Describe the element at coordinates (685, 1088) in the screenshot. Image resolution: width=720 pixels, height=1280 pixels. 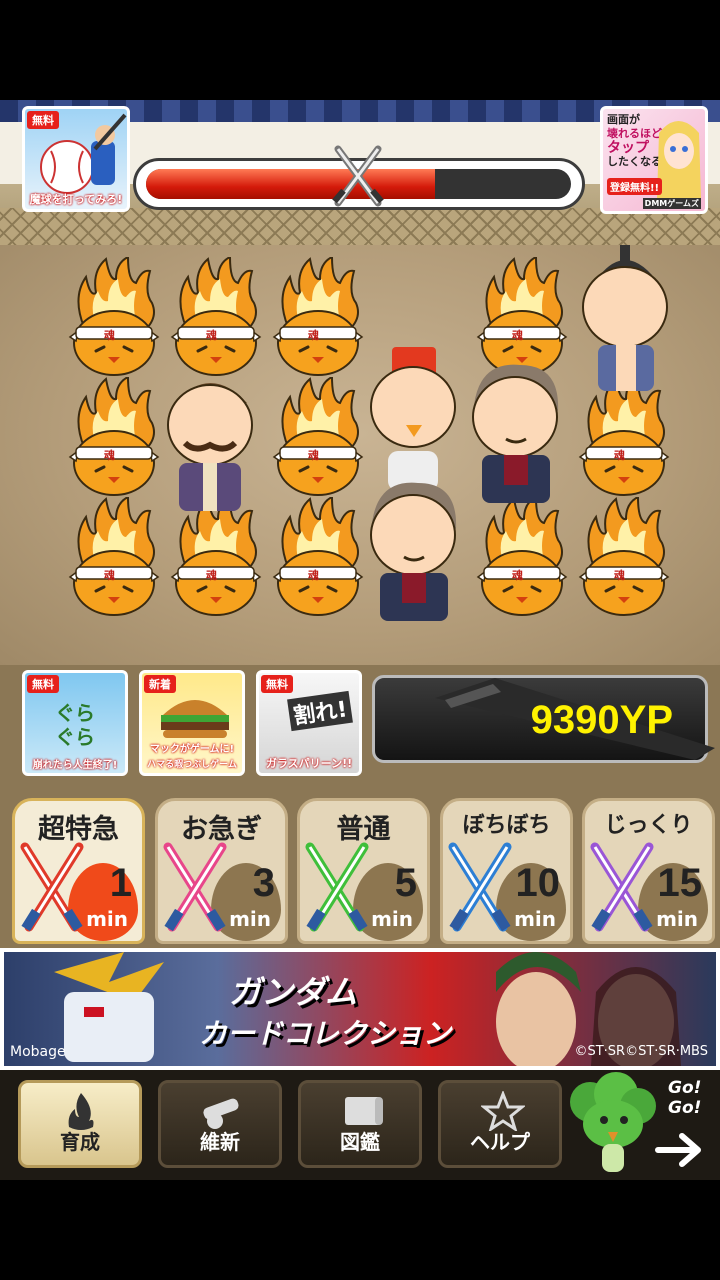
I see `mascot-go-1: Go!` at that location.